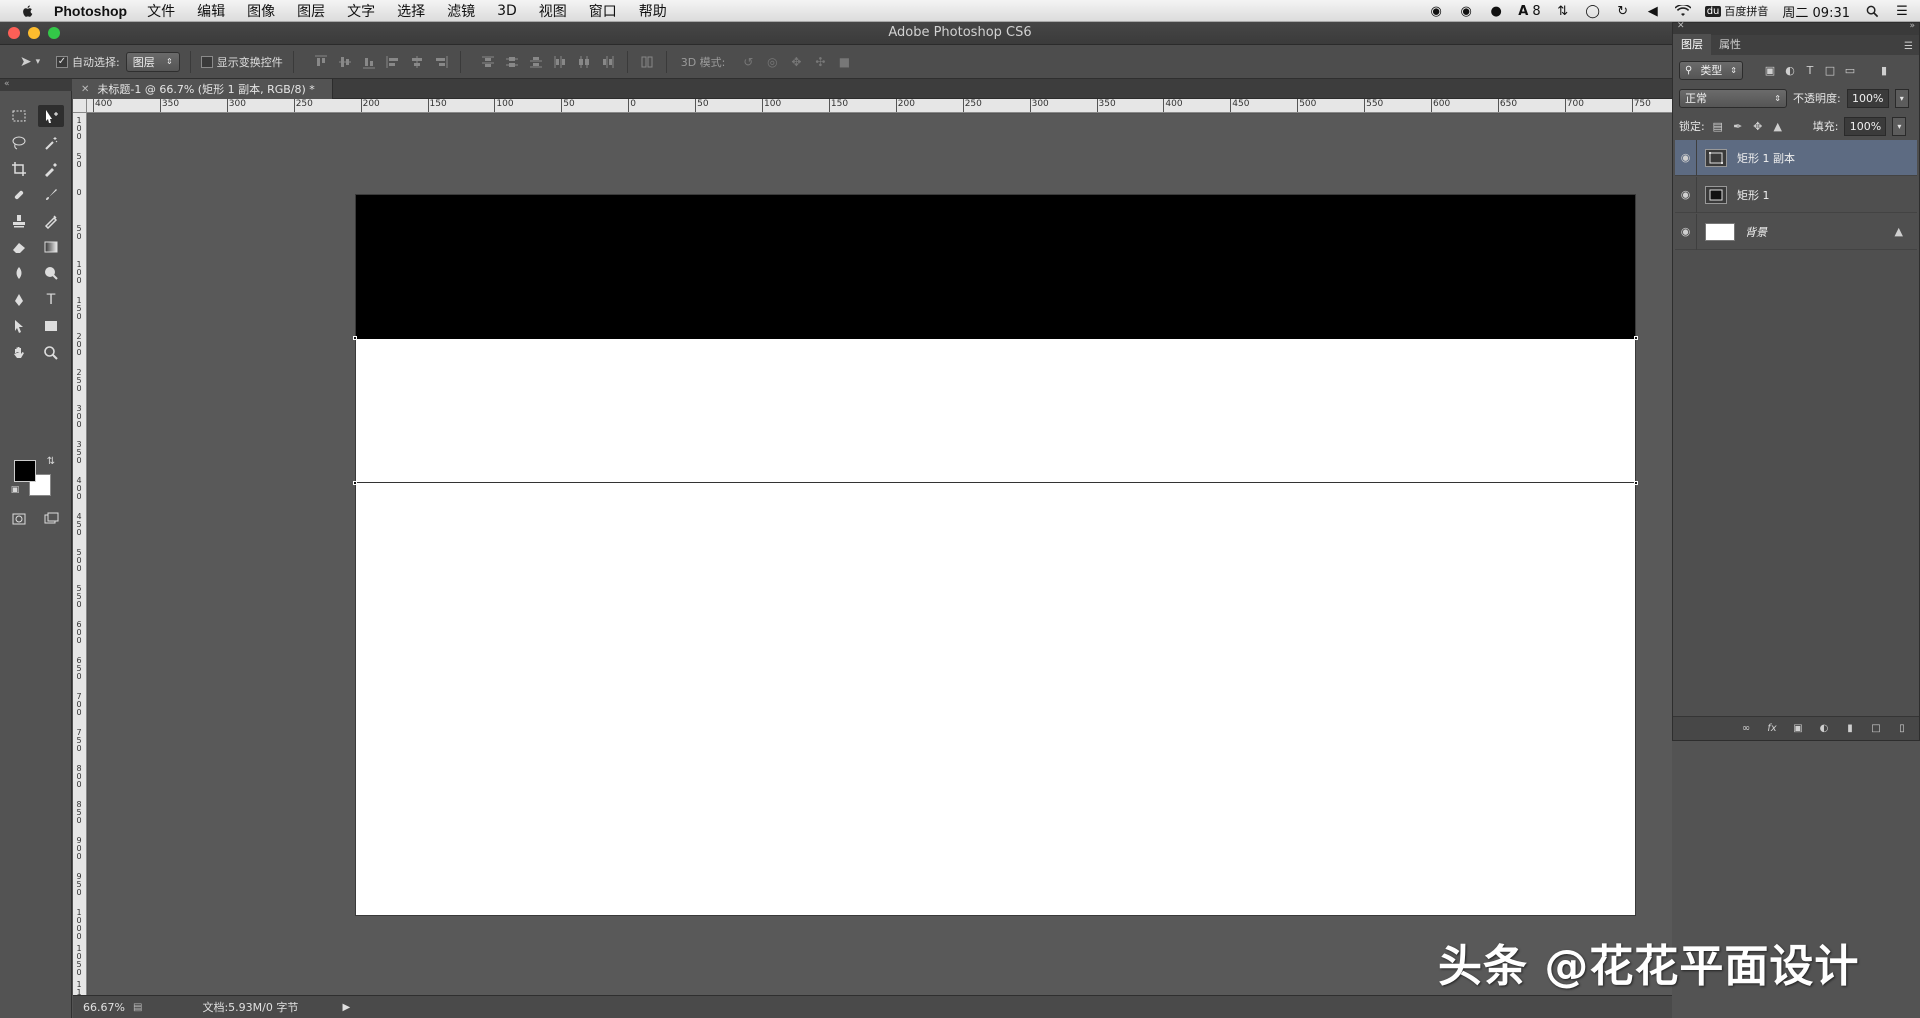  Describe the element at coordinates (51, 247) in the screenshot. I see `gradient-tool-icon` at that location.